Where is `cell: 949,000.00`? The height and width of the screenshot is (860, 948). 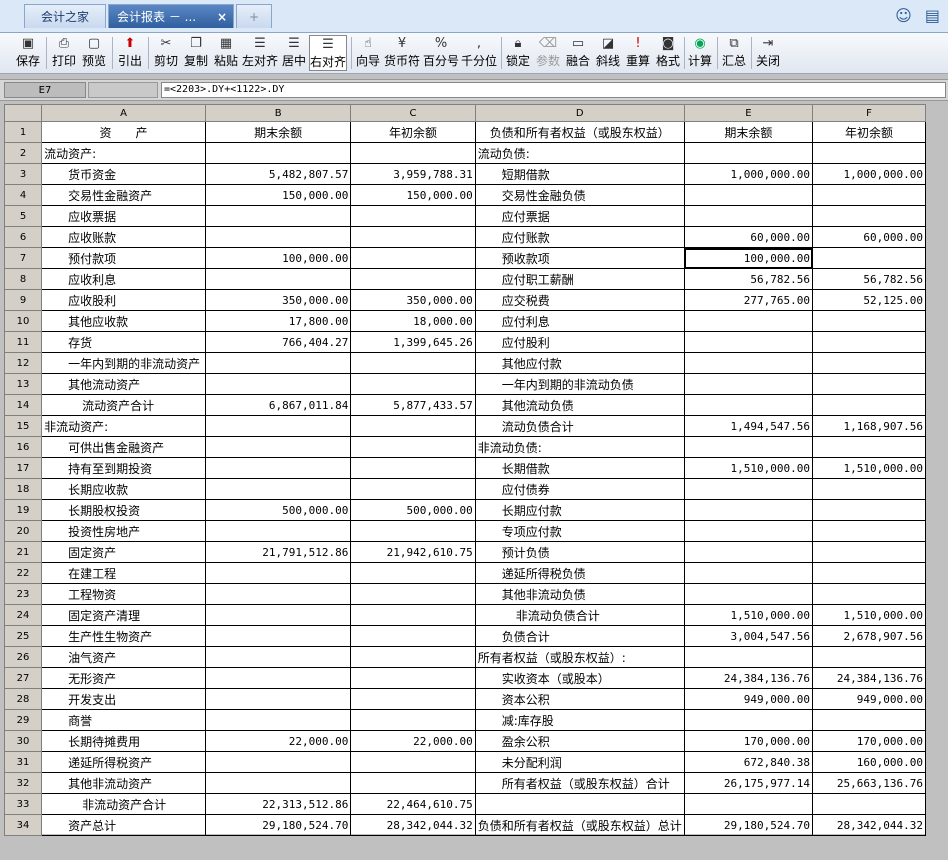 cell: 949,000.00 is located at coordinates (869, 699).